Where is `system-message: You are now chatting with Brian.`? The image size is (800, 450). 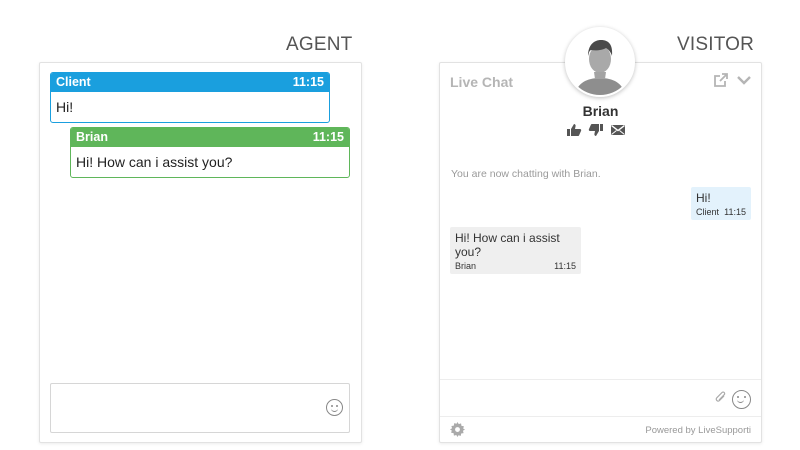 system-message: You are now chatting with Brian. is located at coordinates (526, 174).